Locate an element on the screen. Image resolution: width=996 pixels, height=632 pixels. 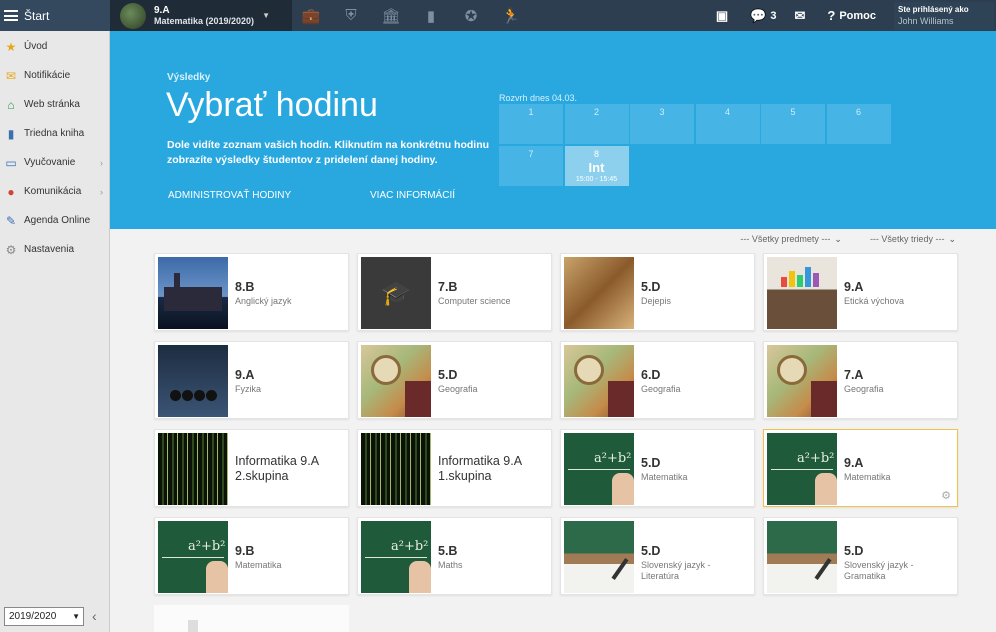
lesson-card: 8.B Anglický jazyk is located at coordinates (251, 292).